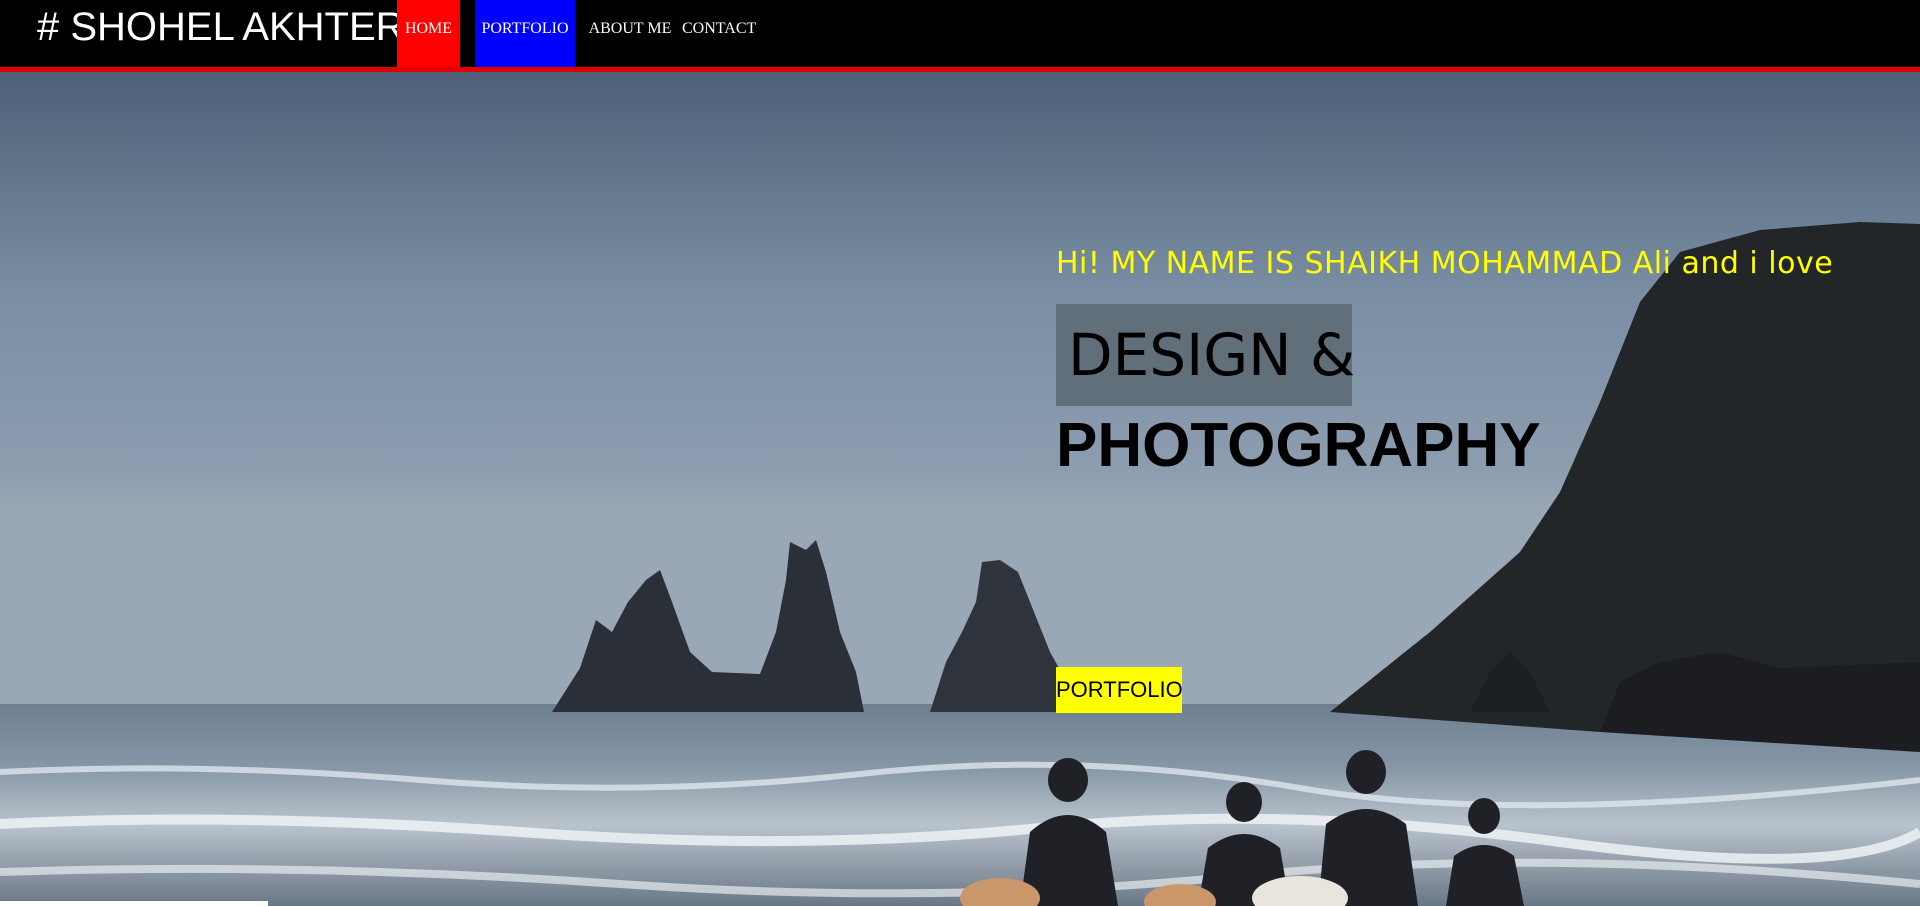  I want to click on hero-photography-word: PHOTOGRAPHY, so click(1298, 445).